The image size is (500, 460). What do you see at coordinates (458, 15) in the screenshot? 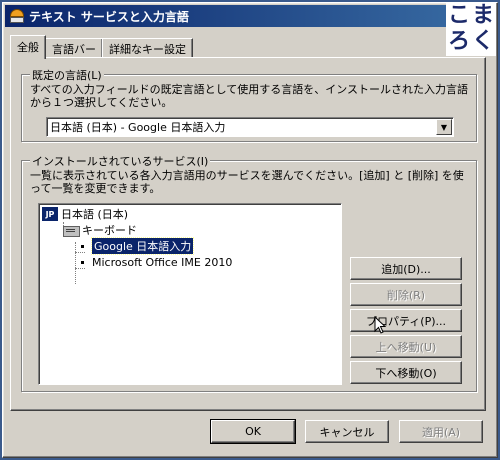
I see `brand-char: こ` at bounding box center [458, 15].